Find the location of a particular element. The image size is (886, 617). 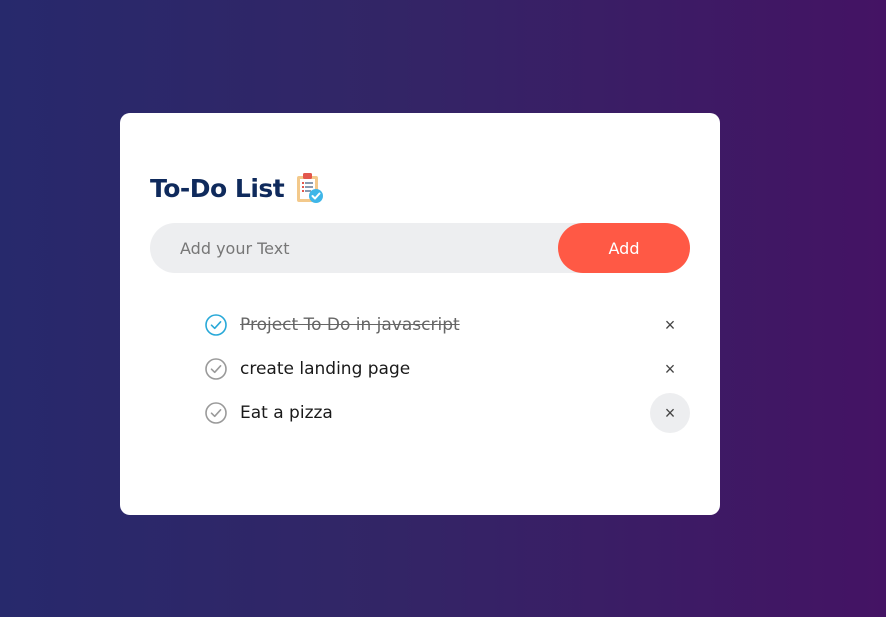

task-text: Eat a pizza is located at coordinates (286, 413).